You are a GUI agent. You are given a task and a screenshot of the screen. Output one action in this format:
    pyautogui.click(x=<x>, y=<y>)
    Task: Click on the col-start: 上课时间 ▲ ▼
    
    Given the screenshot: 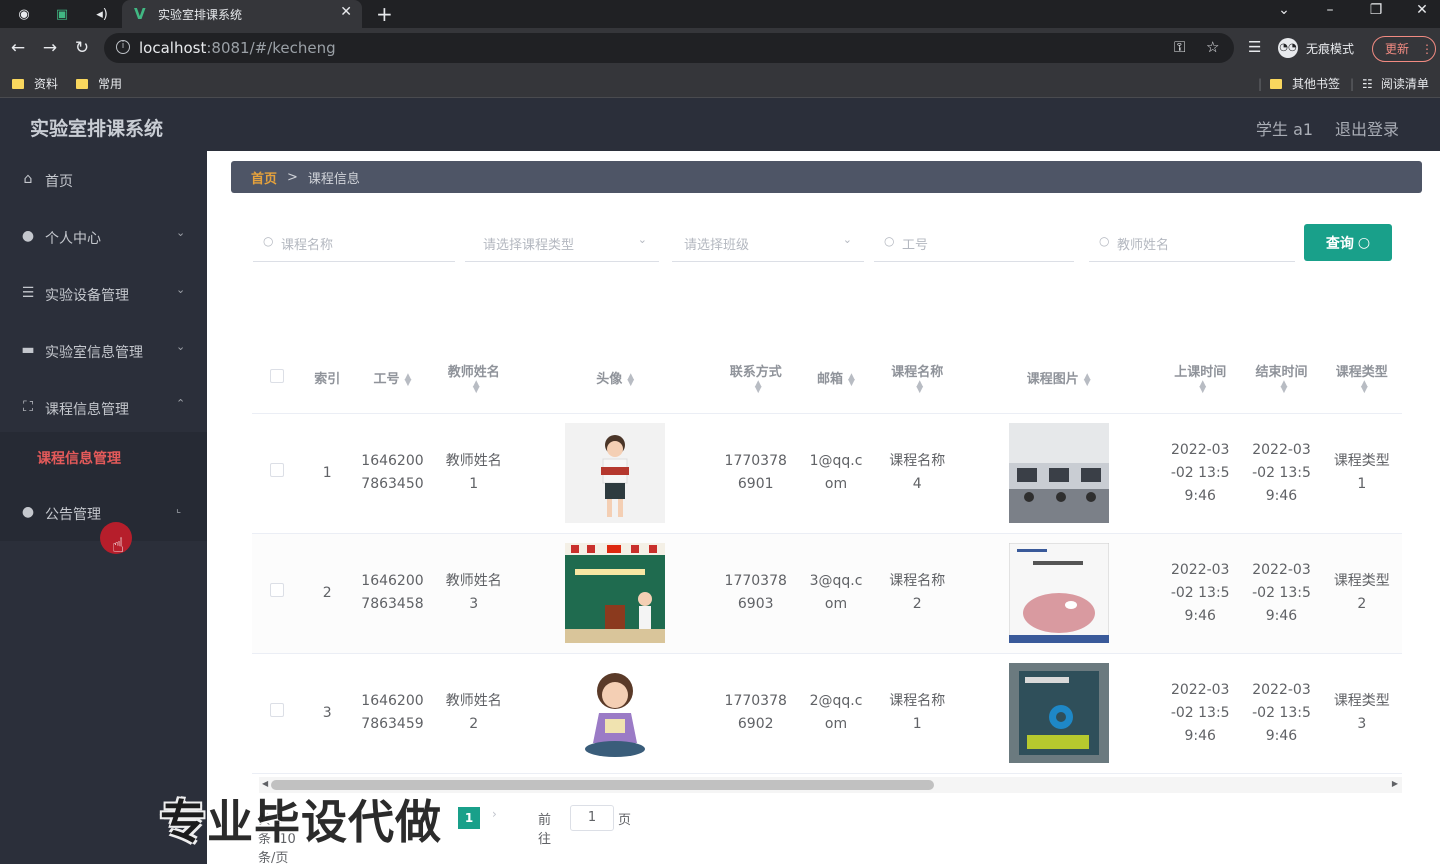 What is the action you would take?
    pyautogui.click(x=1200, y=378)
    